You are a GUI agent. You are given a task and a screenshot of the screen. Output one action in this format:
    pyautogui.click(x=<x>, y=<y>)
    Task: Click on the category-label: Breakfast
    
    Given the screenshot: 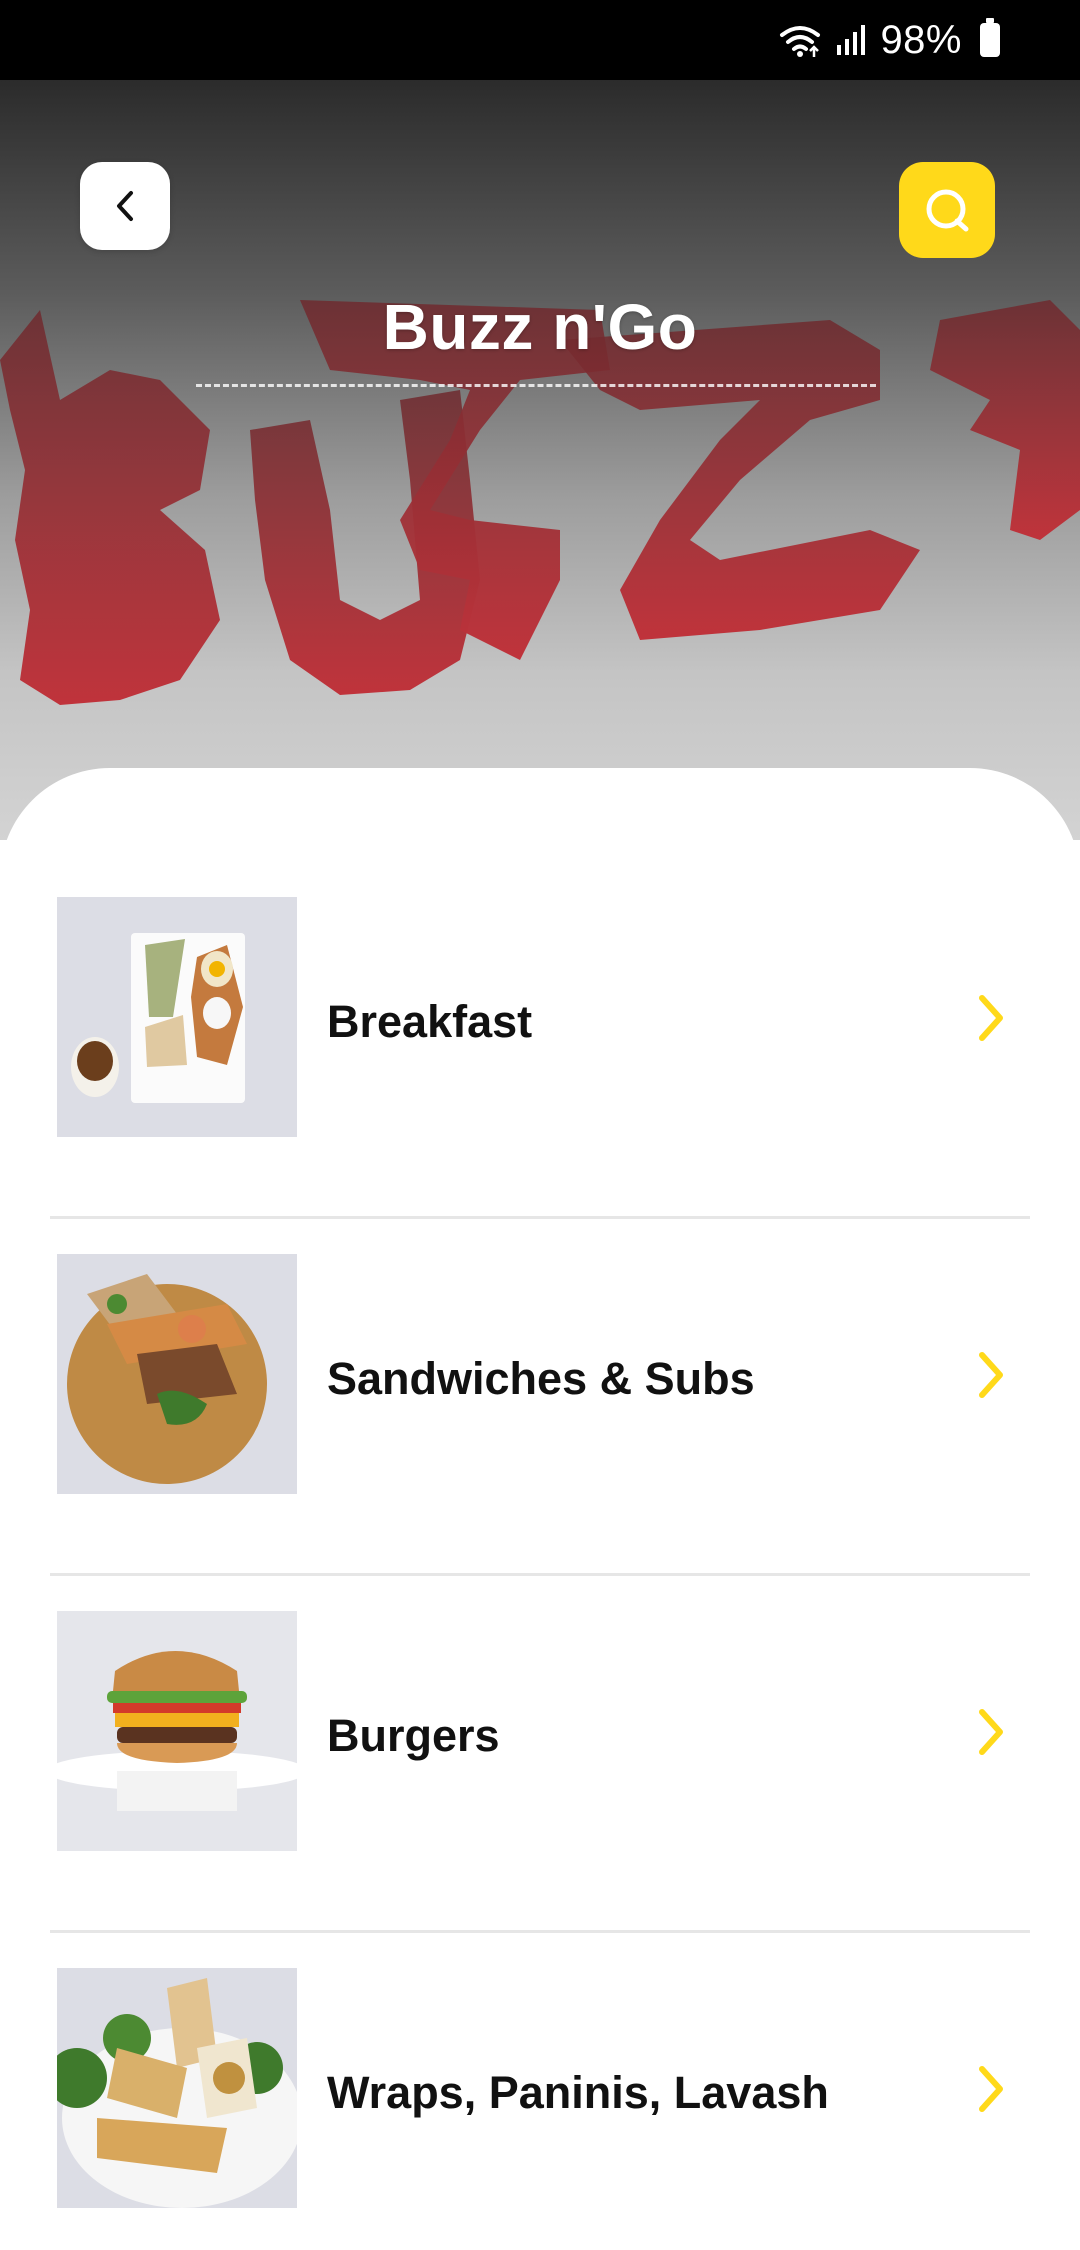 What is the action you would take?
    pyautogui.click(x=430, y=1021)
    